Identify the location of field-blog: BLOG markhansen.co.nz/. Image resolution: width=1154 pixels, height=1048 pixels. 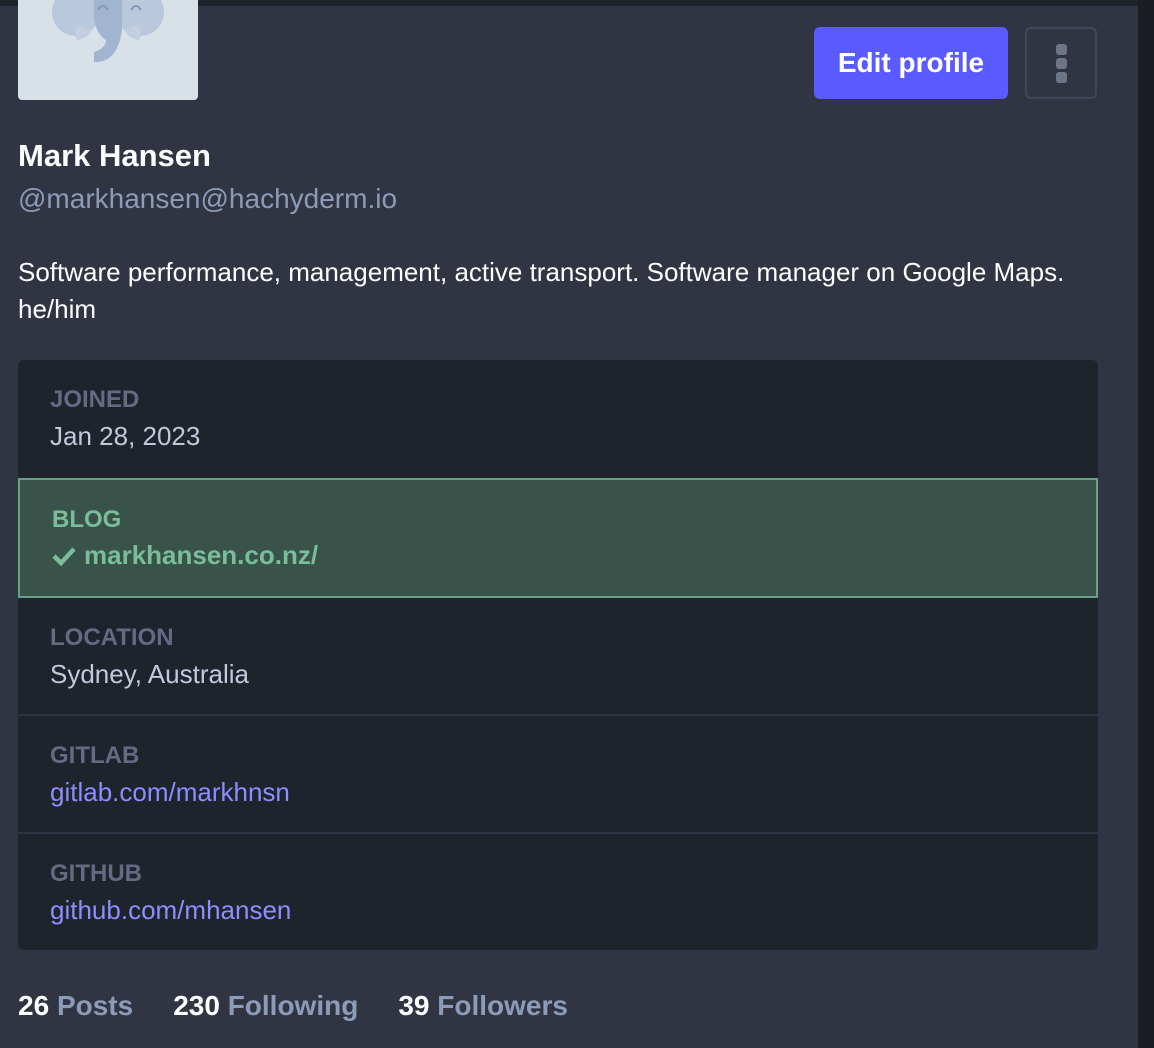
(558, 538).